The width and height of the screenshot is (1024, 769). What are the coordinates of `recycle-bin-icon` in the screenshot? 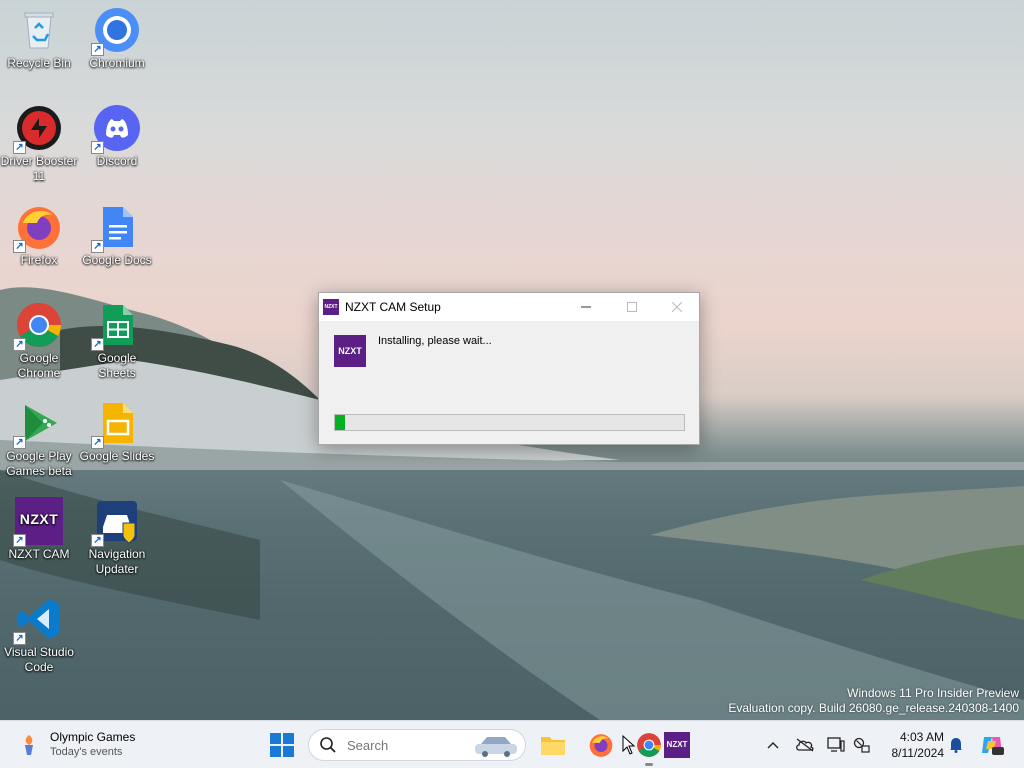 It's located at (39, 30).